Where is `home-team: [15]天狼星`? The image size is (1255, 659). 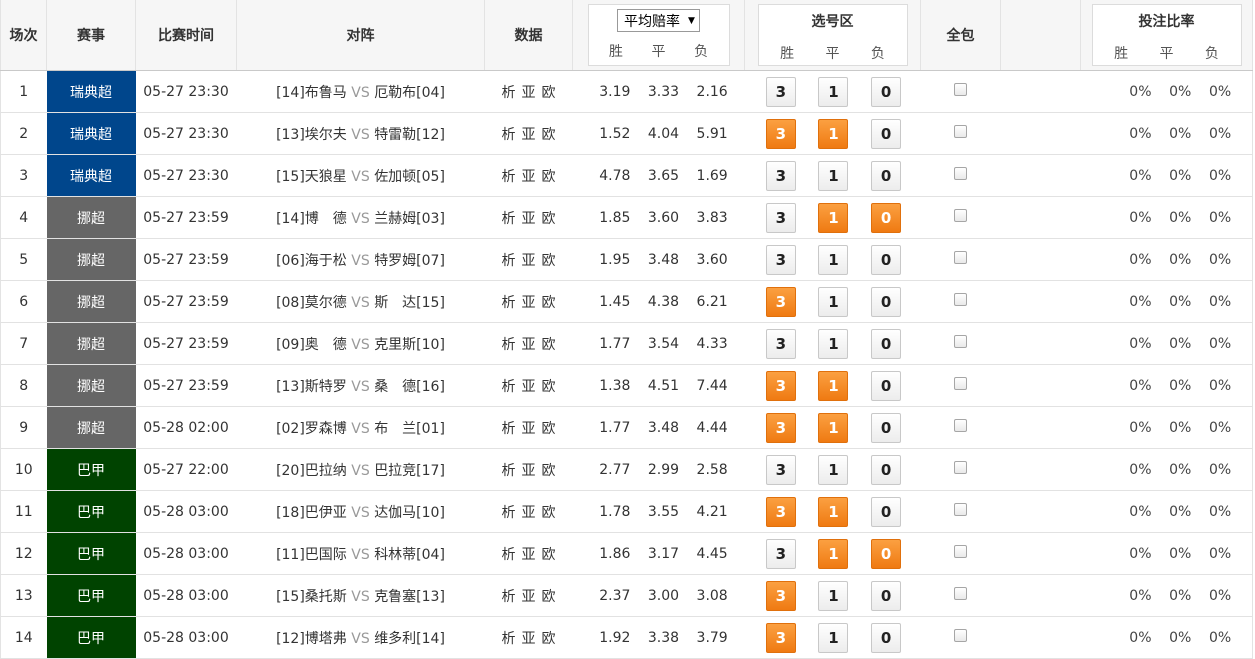 home-team: [15]天狼星 is located at coordinates (311, 177).